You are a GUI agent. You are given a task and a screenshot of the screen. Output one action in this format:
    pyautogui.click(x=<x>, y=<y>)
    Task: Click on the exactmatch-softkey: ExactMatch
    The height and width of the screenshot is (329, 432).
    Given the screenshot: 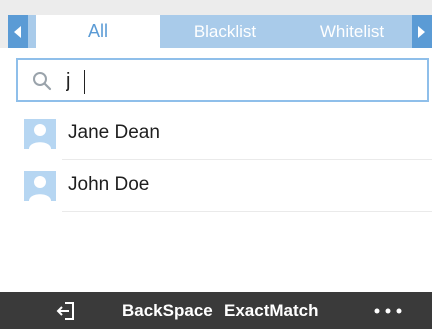 What is the action you would take?
    pyautogui.click(x=271, y=310)
    